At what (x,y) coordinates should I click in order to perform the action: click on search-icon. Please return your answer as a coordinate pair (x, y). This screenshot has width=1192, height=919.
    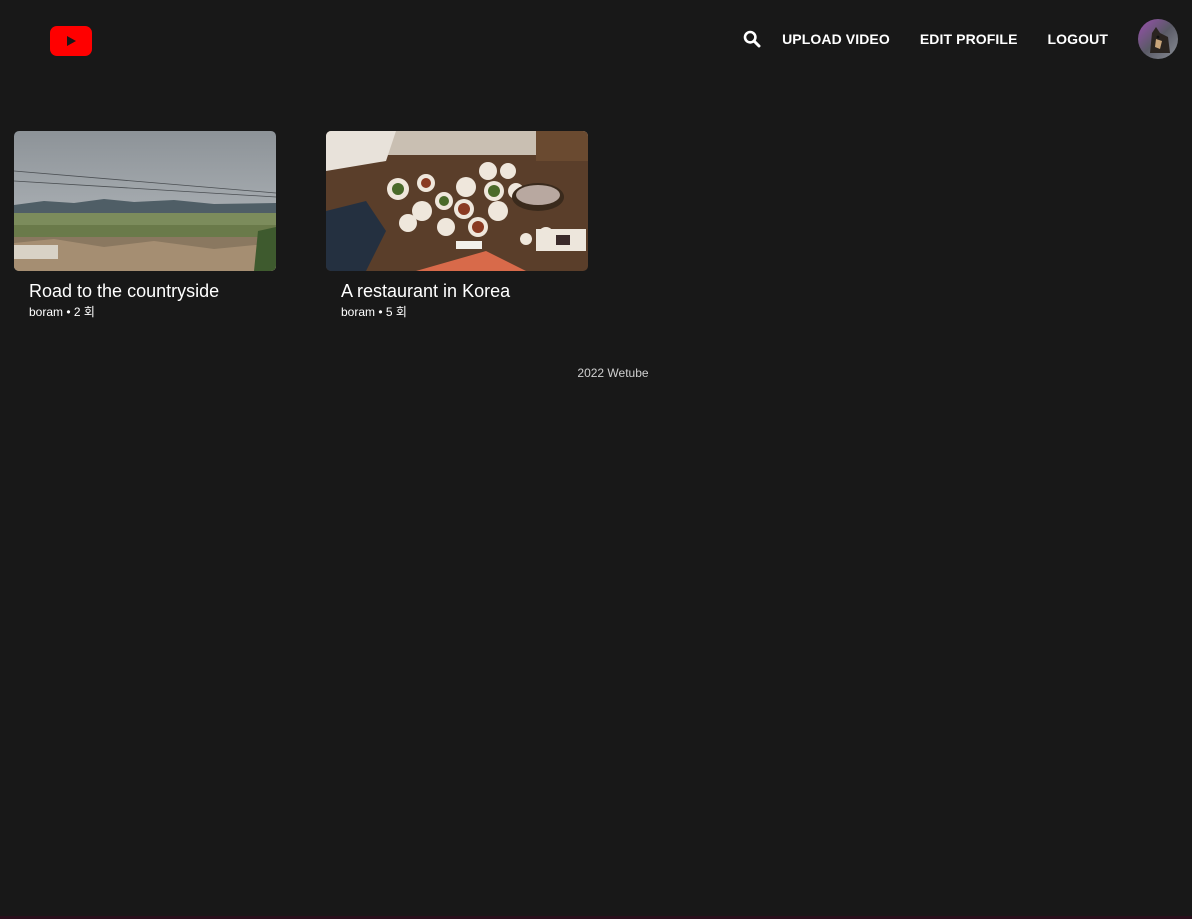
    Looking at the image, I should click on (752, 39).